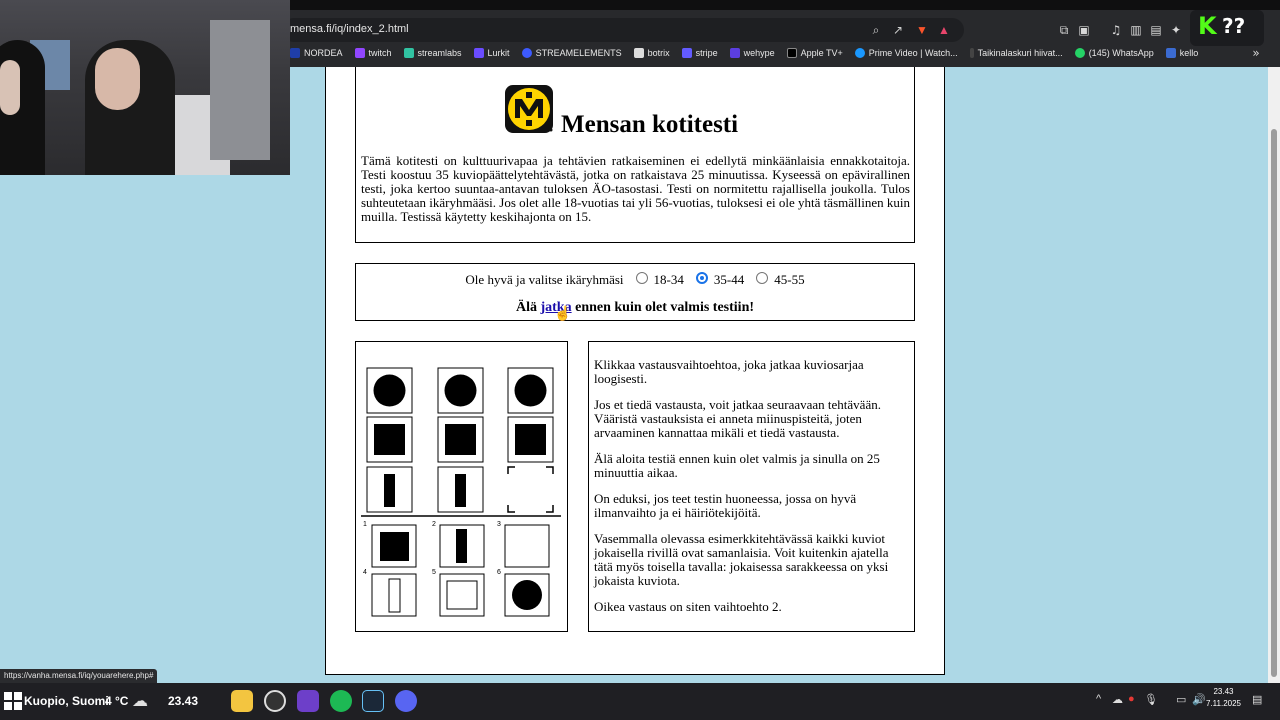  I want to click on page-icon, so click(971, 53).